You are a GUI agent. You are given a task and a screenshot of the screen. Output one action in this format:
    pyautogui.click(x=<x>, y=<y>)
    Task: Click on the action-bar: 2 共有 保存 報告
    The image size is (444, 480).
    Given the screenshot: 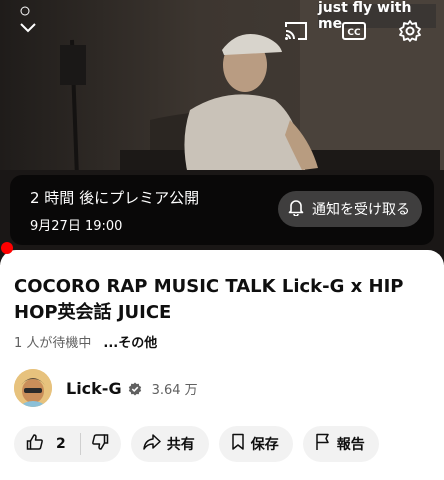 What is the action you would take?
    pyautogui.click(x=196, y=444)
    